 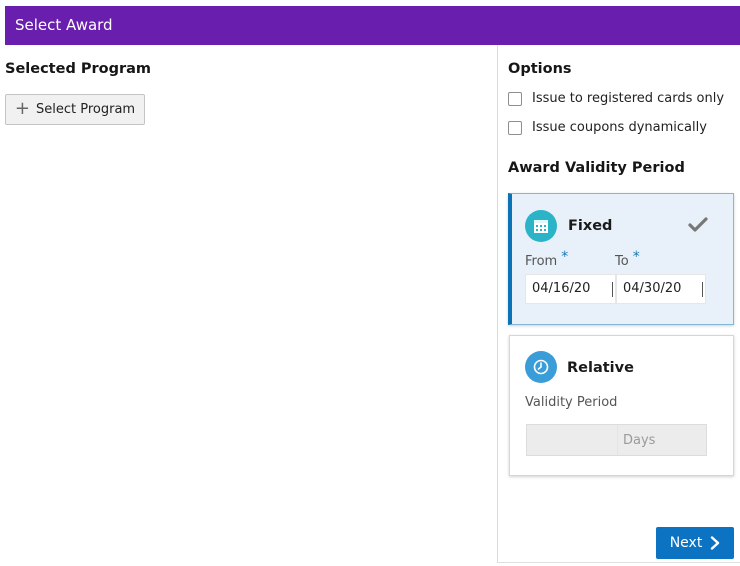 What do you see at coordinates (78, 69) in the screenshot?
I see `selected-program-title: Selected Program` at bounding box center [78, 69].